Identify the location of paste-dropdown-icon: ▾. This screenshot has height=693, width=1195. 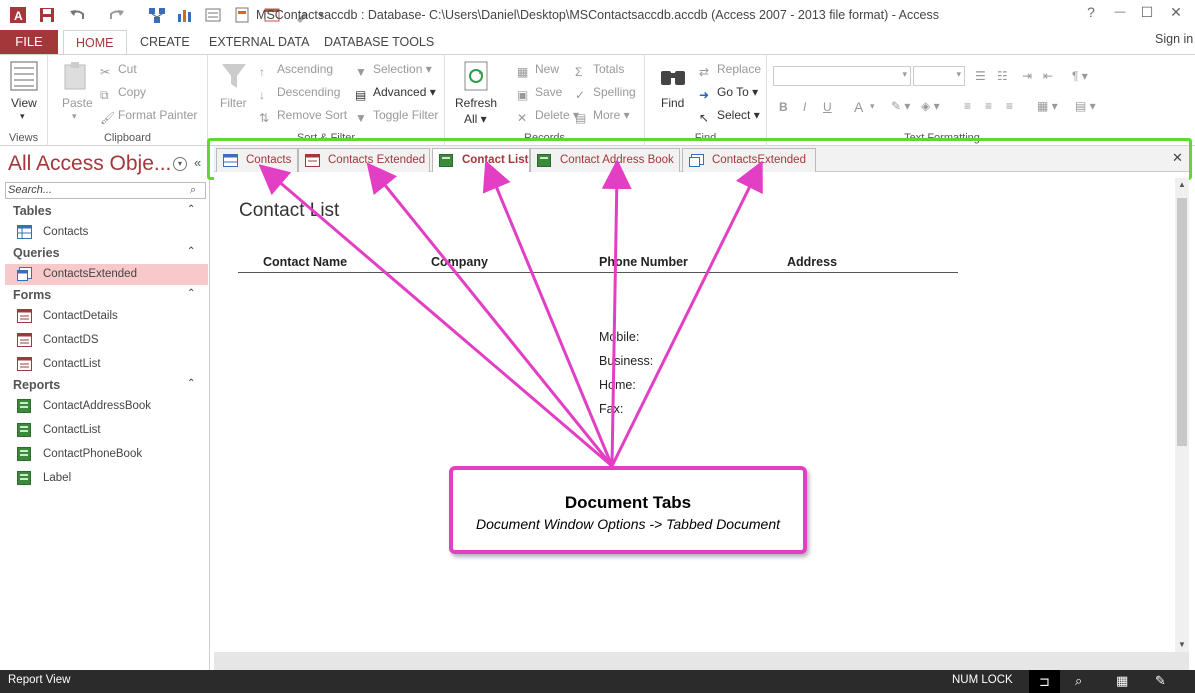
(74, 116).